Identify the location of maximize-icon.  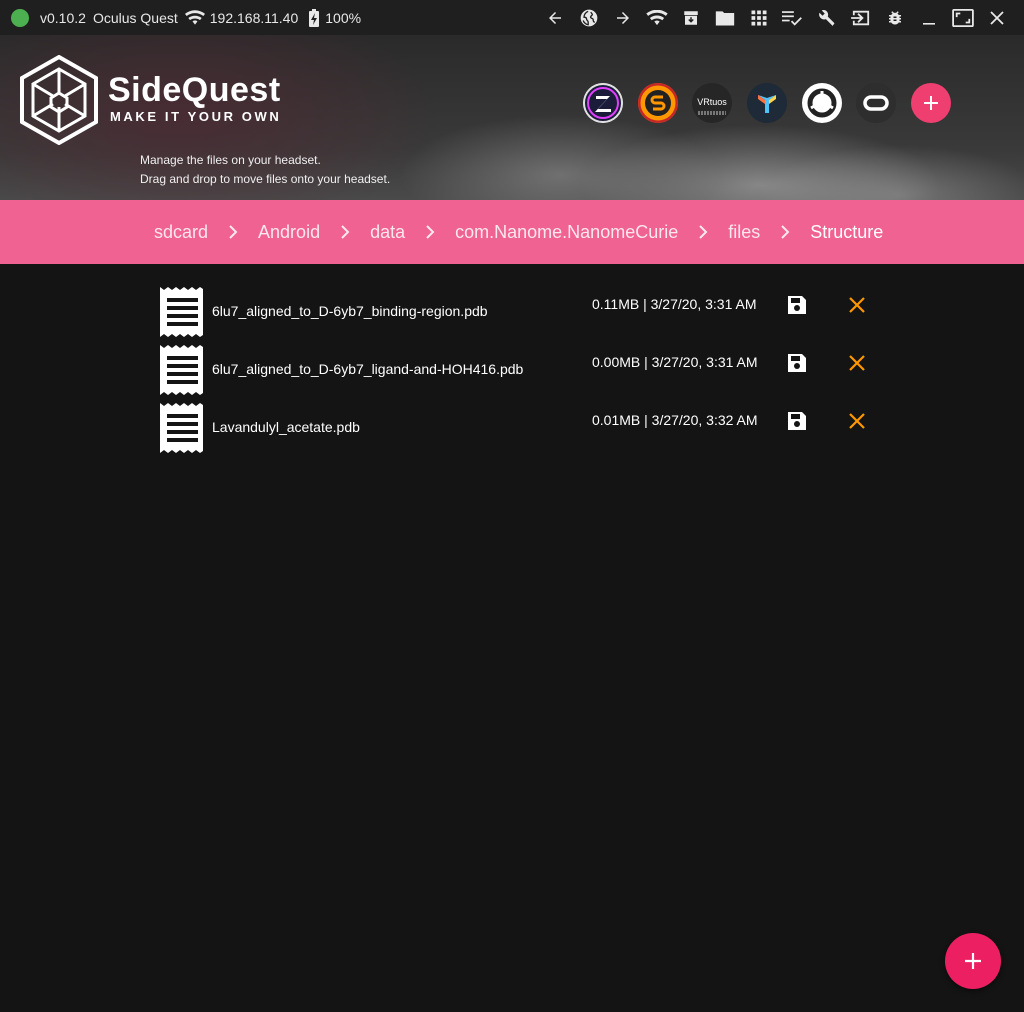
(963, 17).